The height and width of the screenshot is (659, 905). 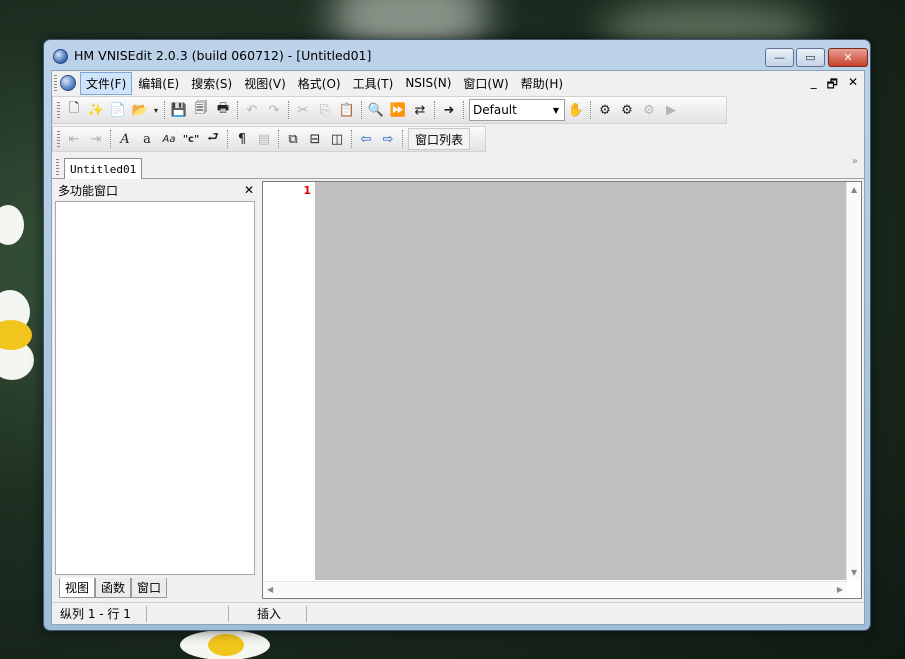 What do you see at coordinates (274, 110) in the screenshot?
I see `redo-icon: ↷` at bounding box center [274, 110].